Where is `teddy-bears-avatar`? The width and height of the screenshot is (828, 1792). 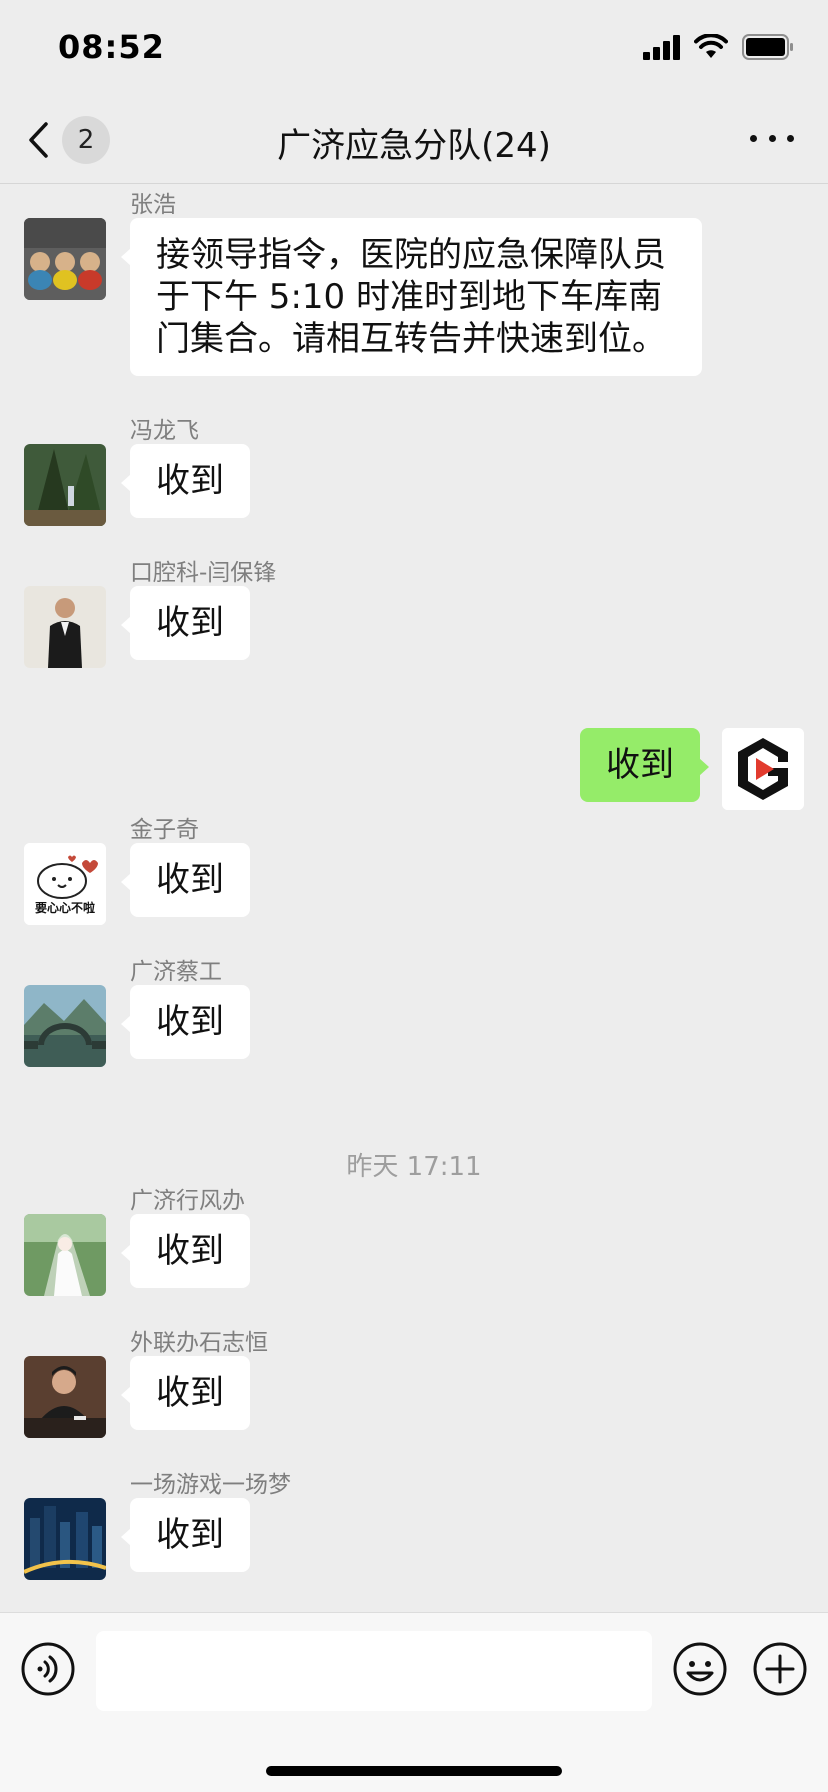 teddy-bears-avatar is located at coordinates (65, 259).